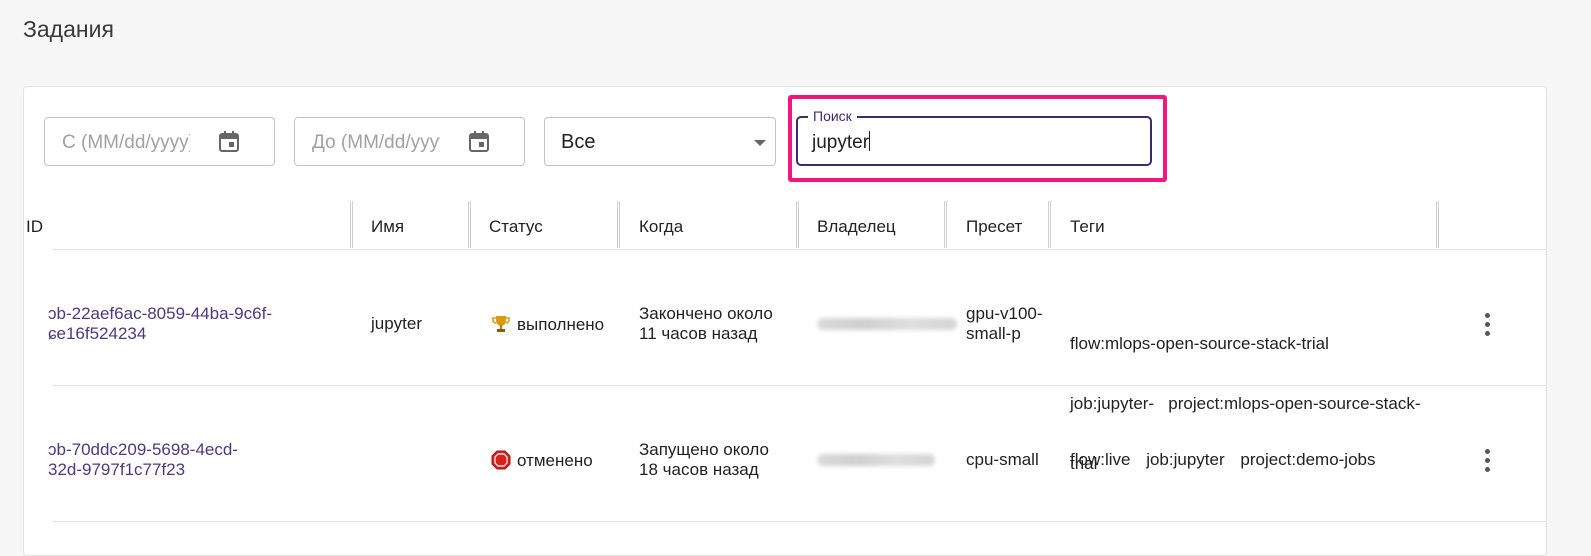  What do you see at coordinates (870, 141) in the screenshot?
I see `text-caret` at bounding box center [870, 141].